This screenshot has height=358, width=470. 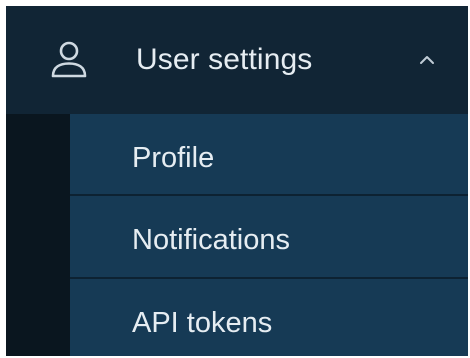 I want to click on submenu-gutter, so click(x=38, y=235).